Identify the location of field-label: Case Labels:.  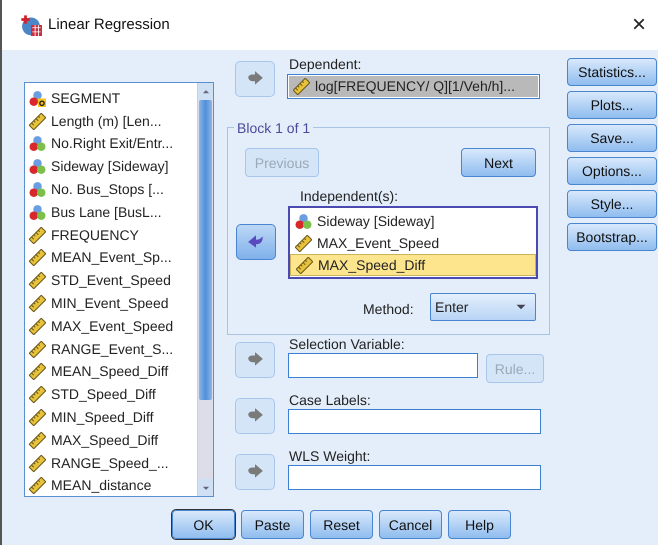
(330, 400).